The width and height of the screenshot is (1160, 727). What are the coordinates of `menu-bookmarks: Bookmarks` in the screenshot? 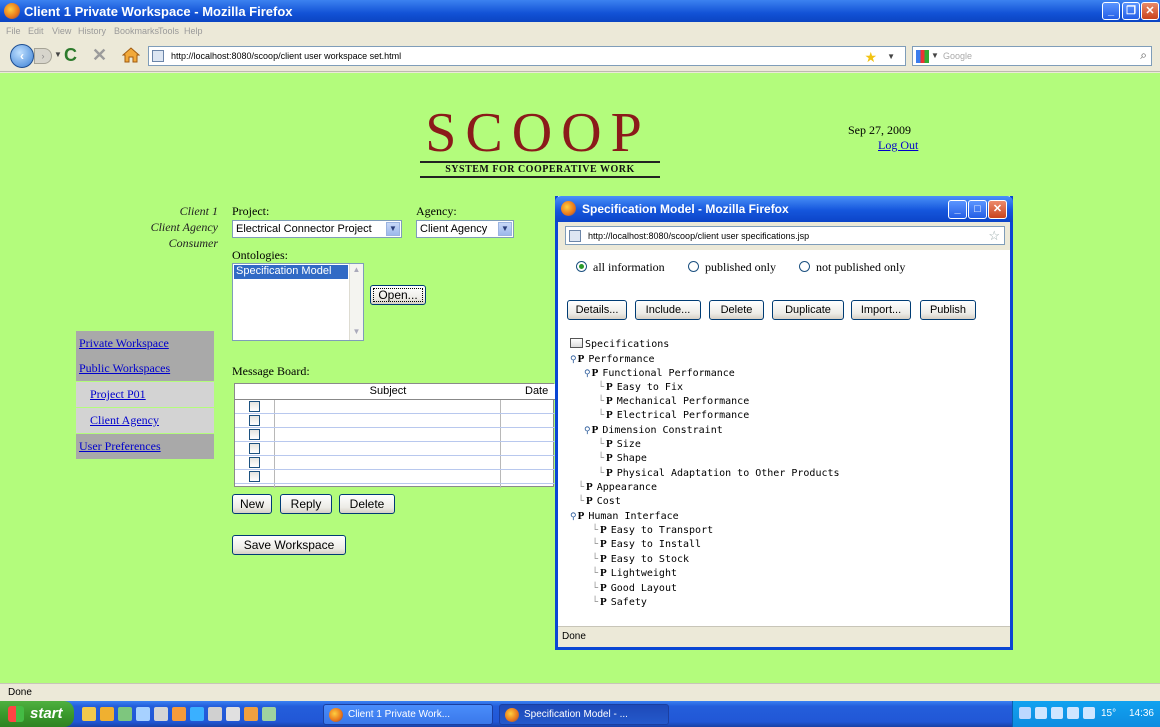 It's located at (136, 31).